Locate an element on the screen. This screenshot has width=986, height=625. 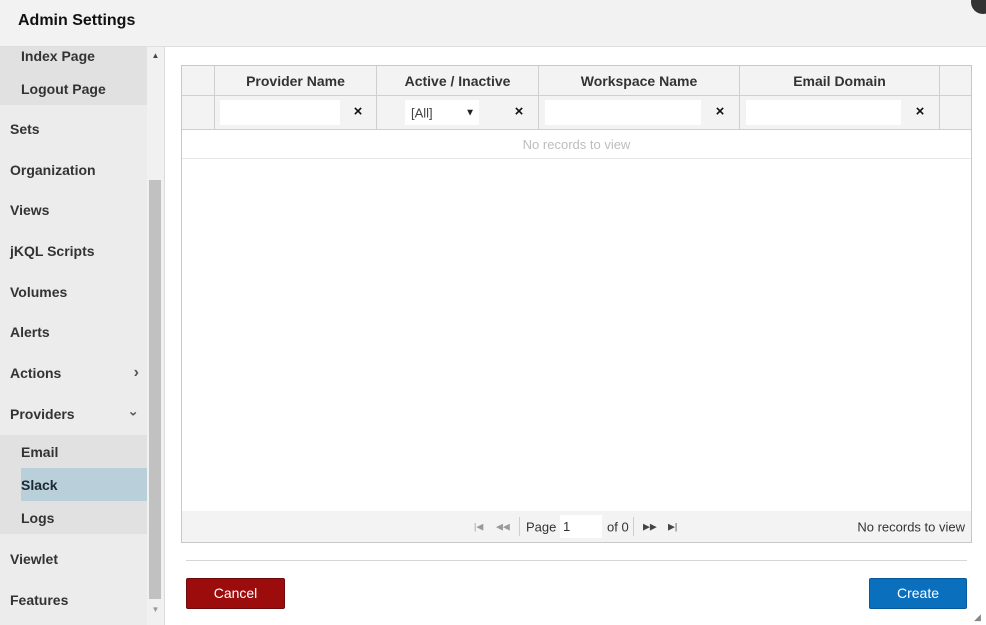
sidebar-item-organization: Organization is located at coordinates (73, 170).